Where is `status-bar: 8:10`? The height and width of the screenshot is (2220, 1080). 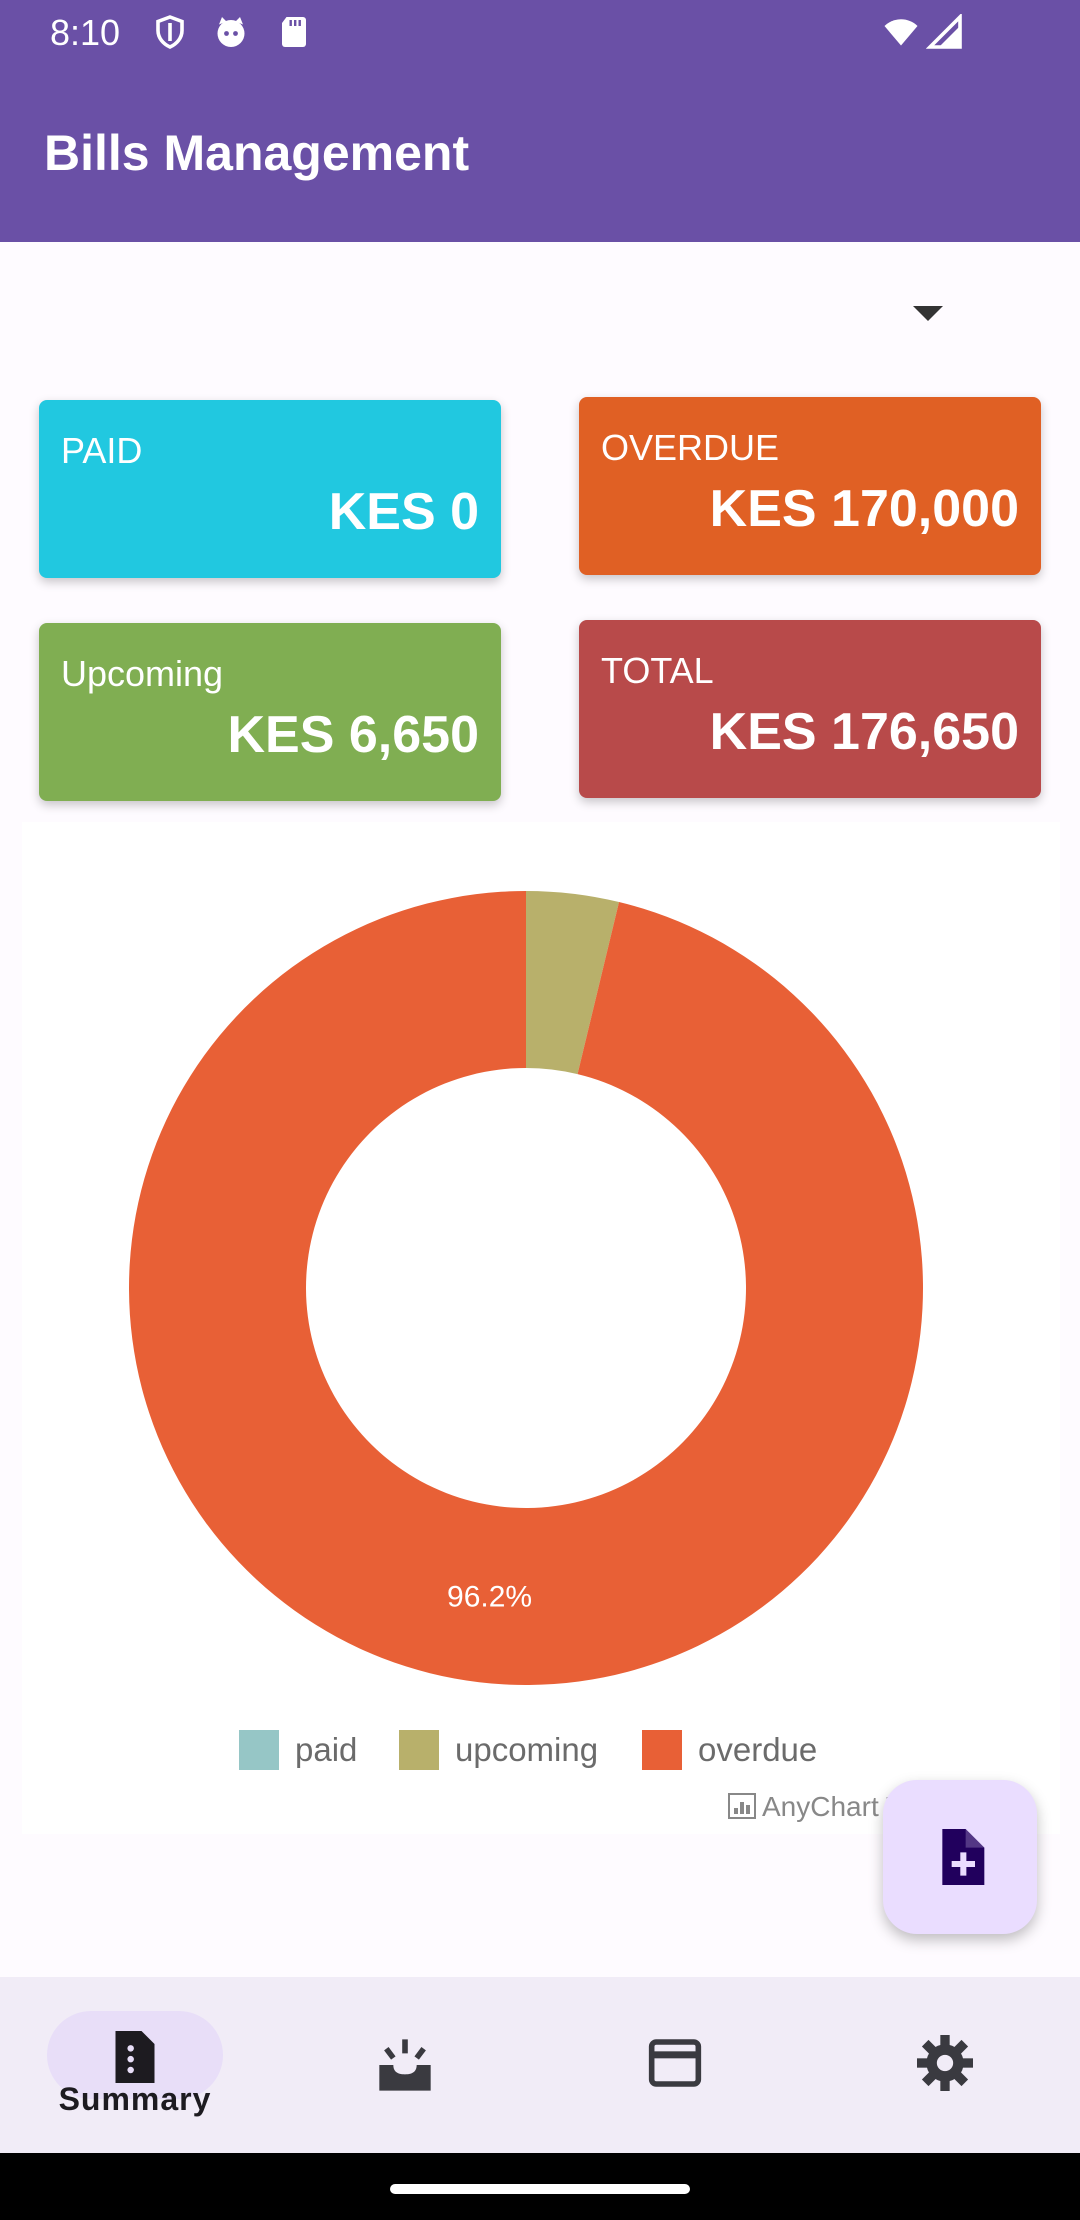 status-bar: 8:10 is located at coordinates (540, 33).